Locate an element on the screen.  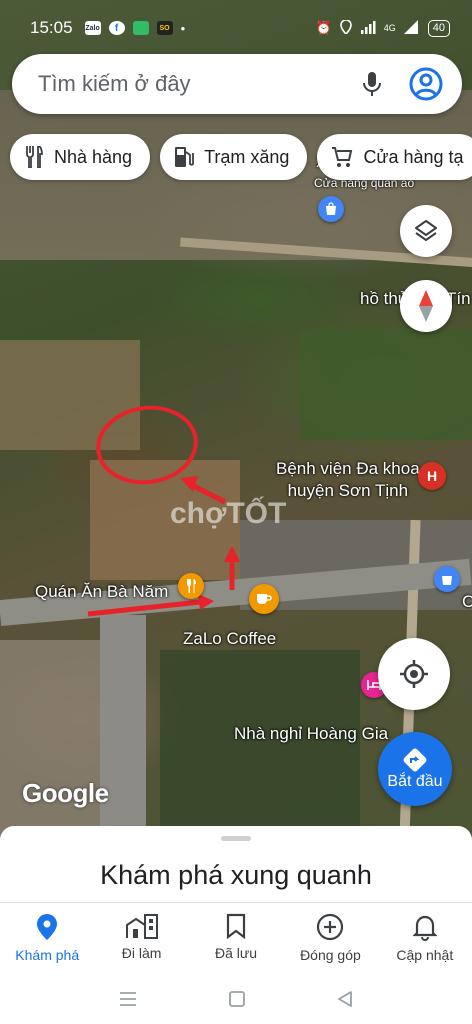
layers-button is located at coordinates (426, 231).